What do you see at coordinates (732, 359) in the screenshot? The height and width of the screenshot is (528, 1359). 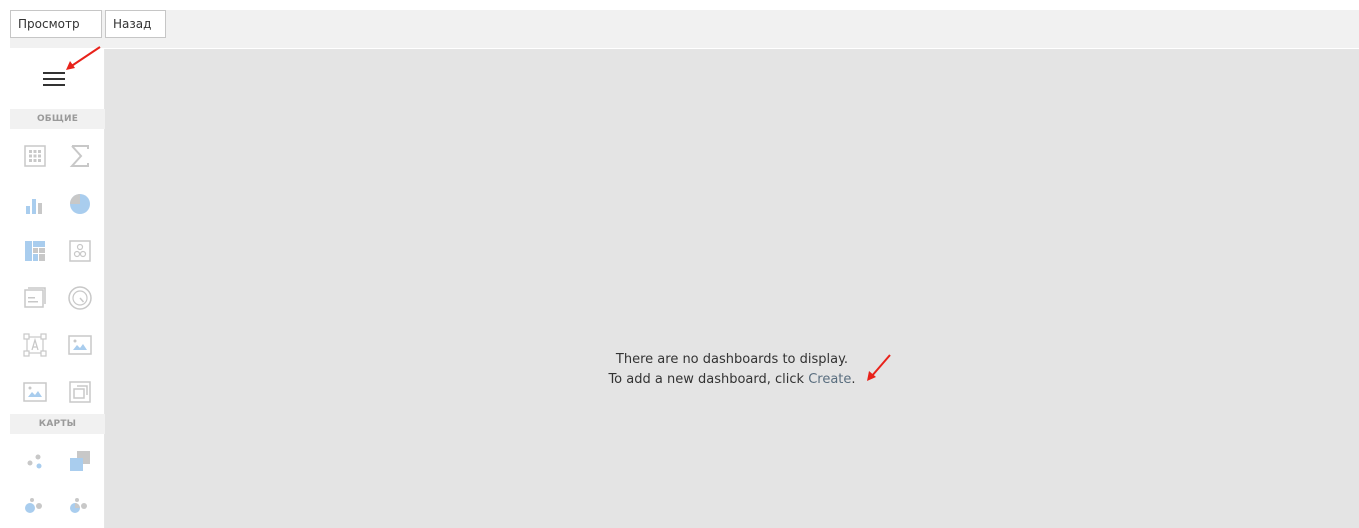 I see `empty-state-line1: There are no dashboards to display.` at bounding box center [732, 359].